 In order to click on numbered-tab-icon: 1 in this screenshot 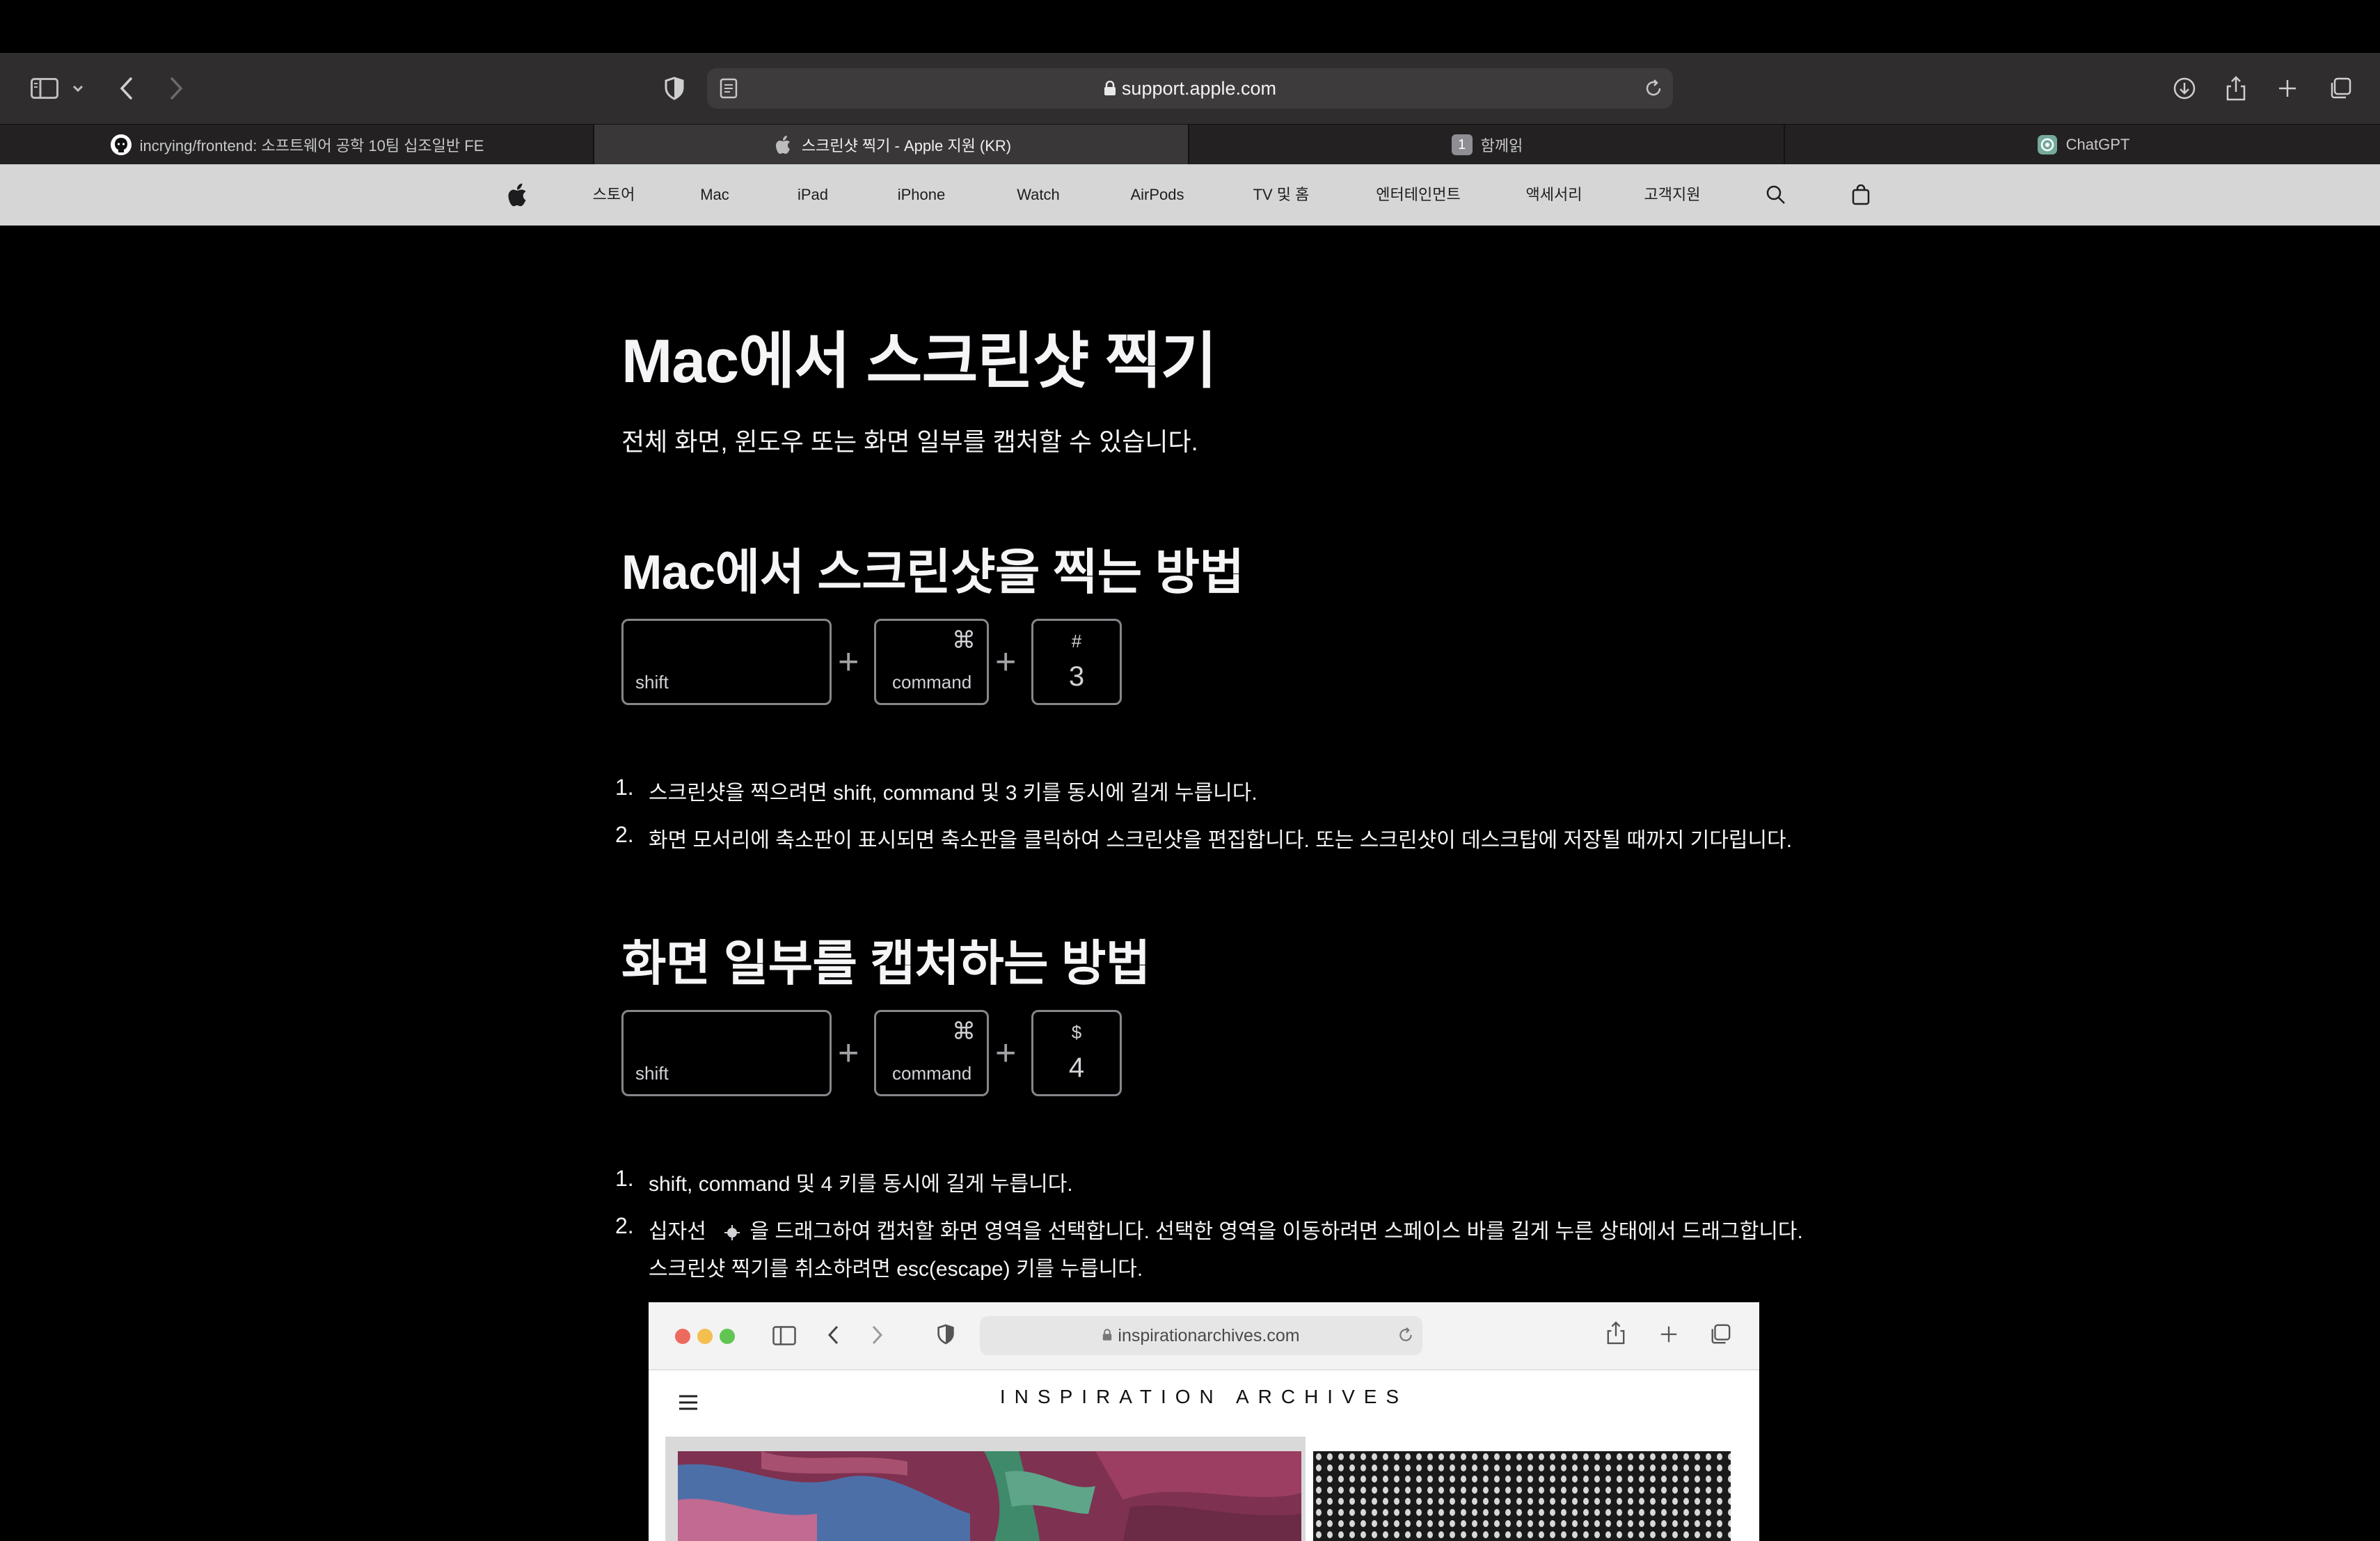, I will do `click(1462, 145)`.